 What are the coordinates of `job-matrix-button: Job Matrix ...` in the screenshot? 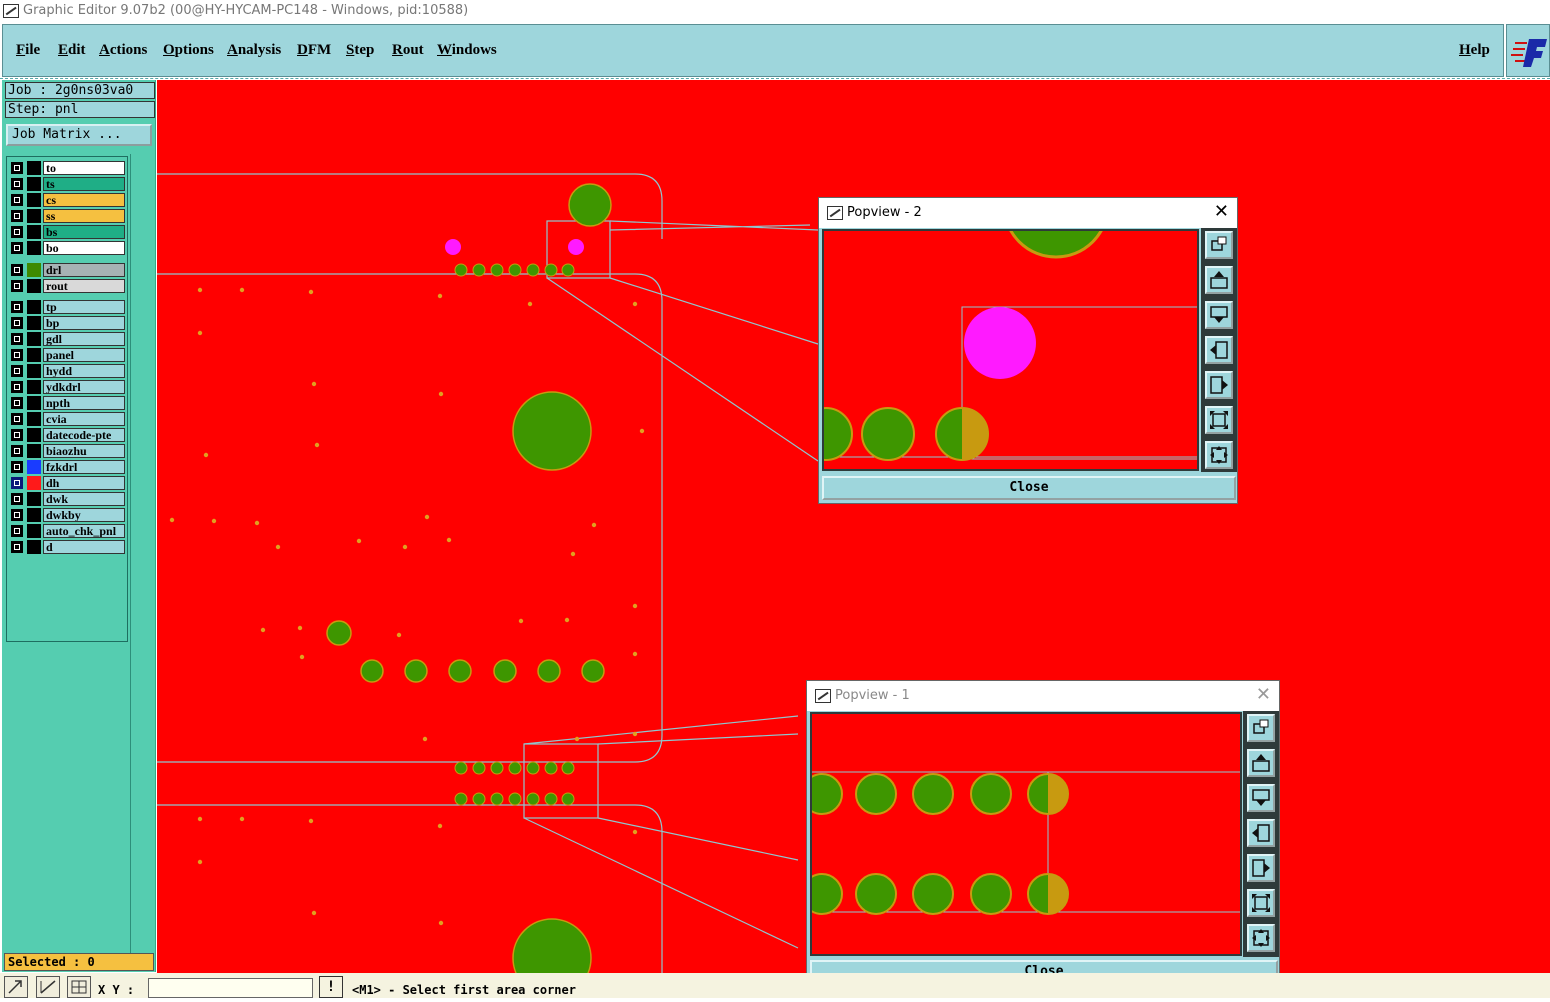 It's located at (79, 135).